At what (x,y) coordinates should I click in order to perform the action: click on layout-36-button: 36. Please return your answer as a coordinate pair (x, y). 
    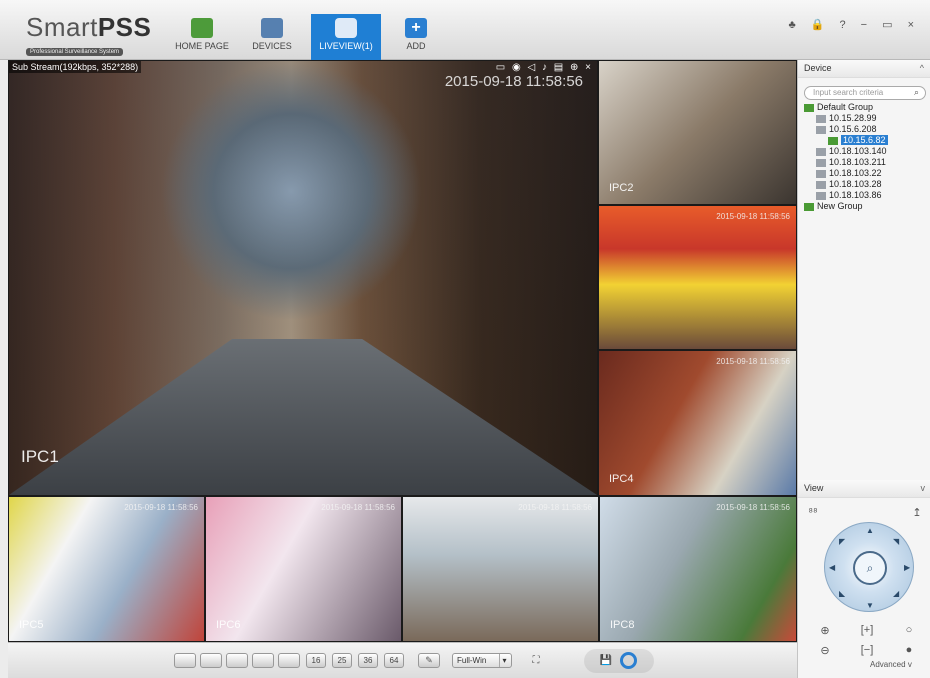
    Looking at the image, I should click on (368, 660).